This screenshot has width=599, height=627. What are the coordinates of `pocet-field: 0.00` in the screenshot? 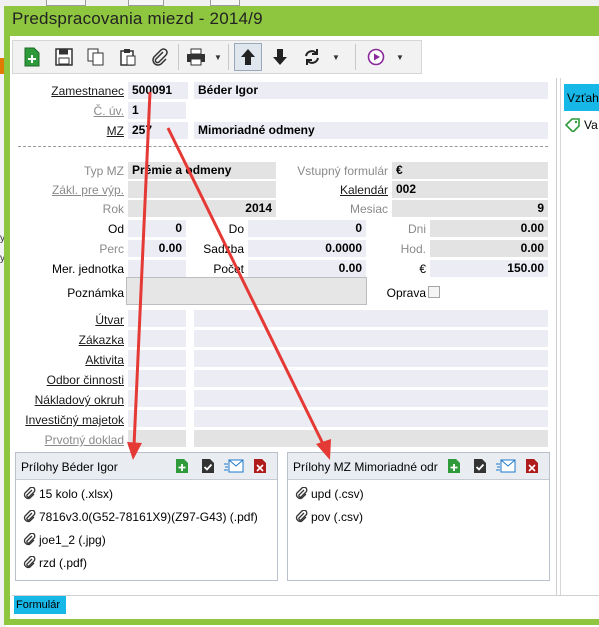 It's located at (307, 268).